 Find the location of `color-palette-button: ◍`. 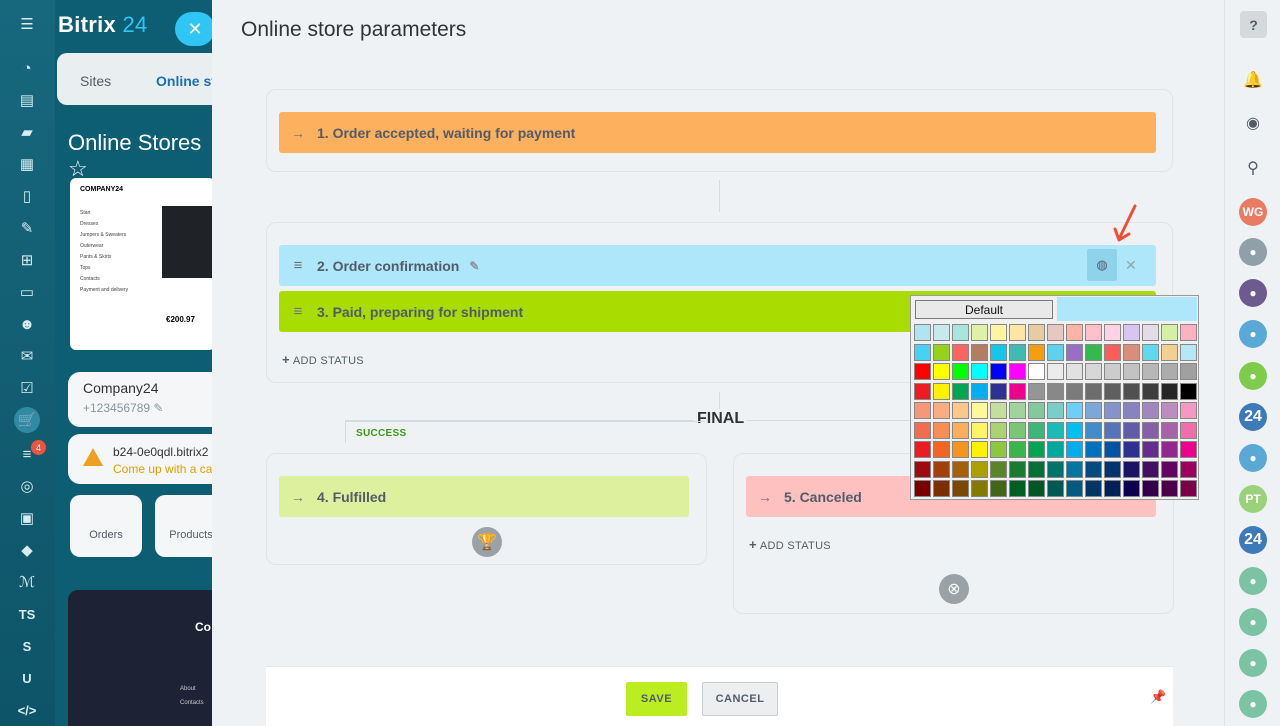

color-palette-button: ◍ is located at coordinates (1102, 265).